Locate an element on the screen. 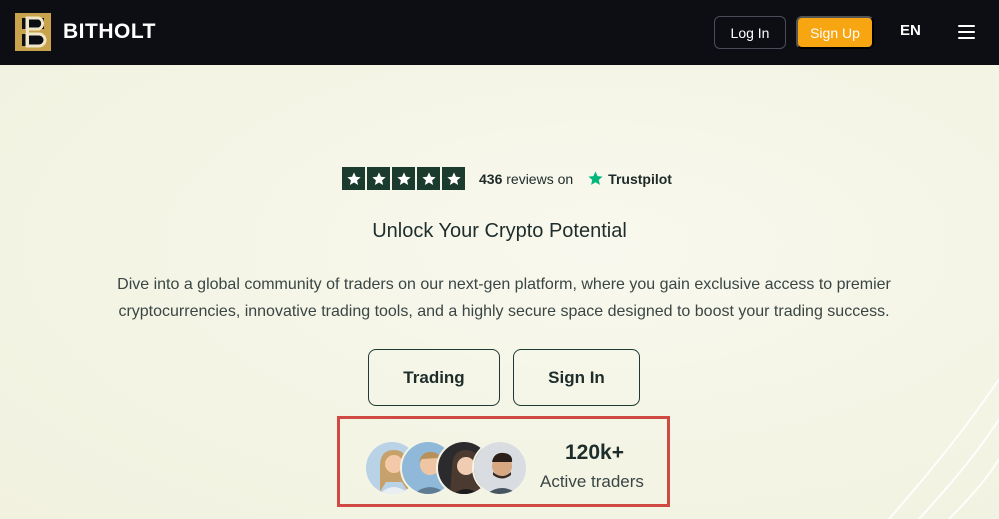 Image resolution: width=999 pixels, height=519 pixels. review-count-text: 436 reviews on is located at coordinates (526, 179).